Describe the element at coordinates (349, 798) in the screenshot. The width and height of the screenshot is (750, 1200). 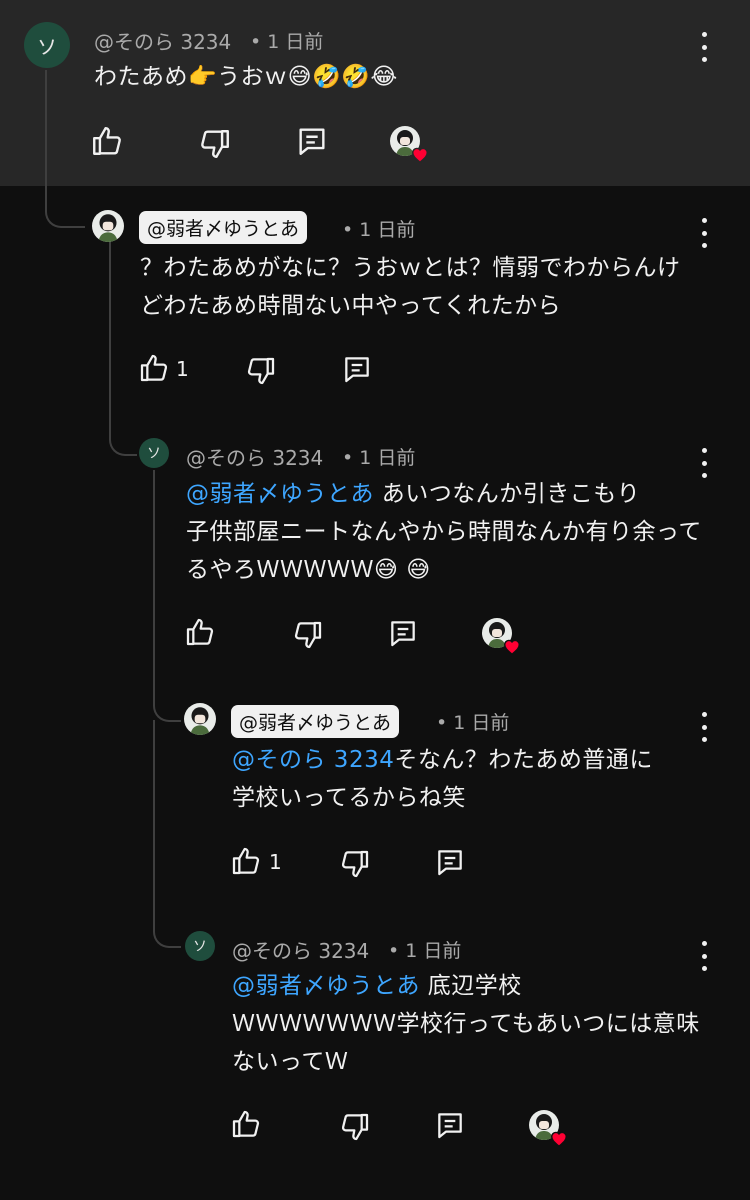
I see `comment-text-rest: 学校いってるからね笑` at that location.